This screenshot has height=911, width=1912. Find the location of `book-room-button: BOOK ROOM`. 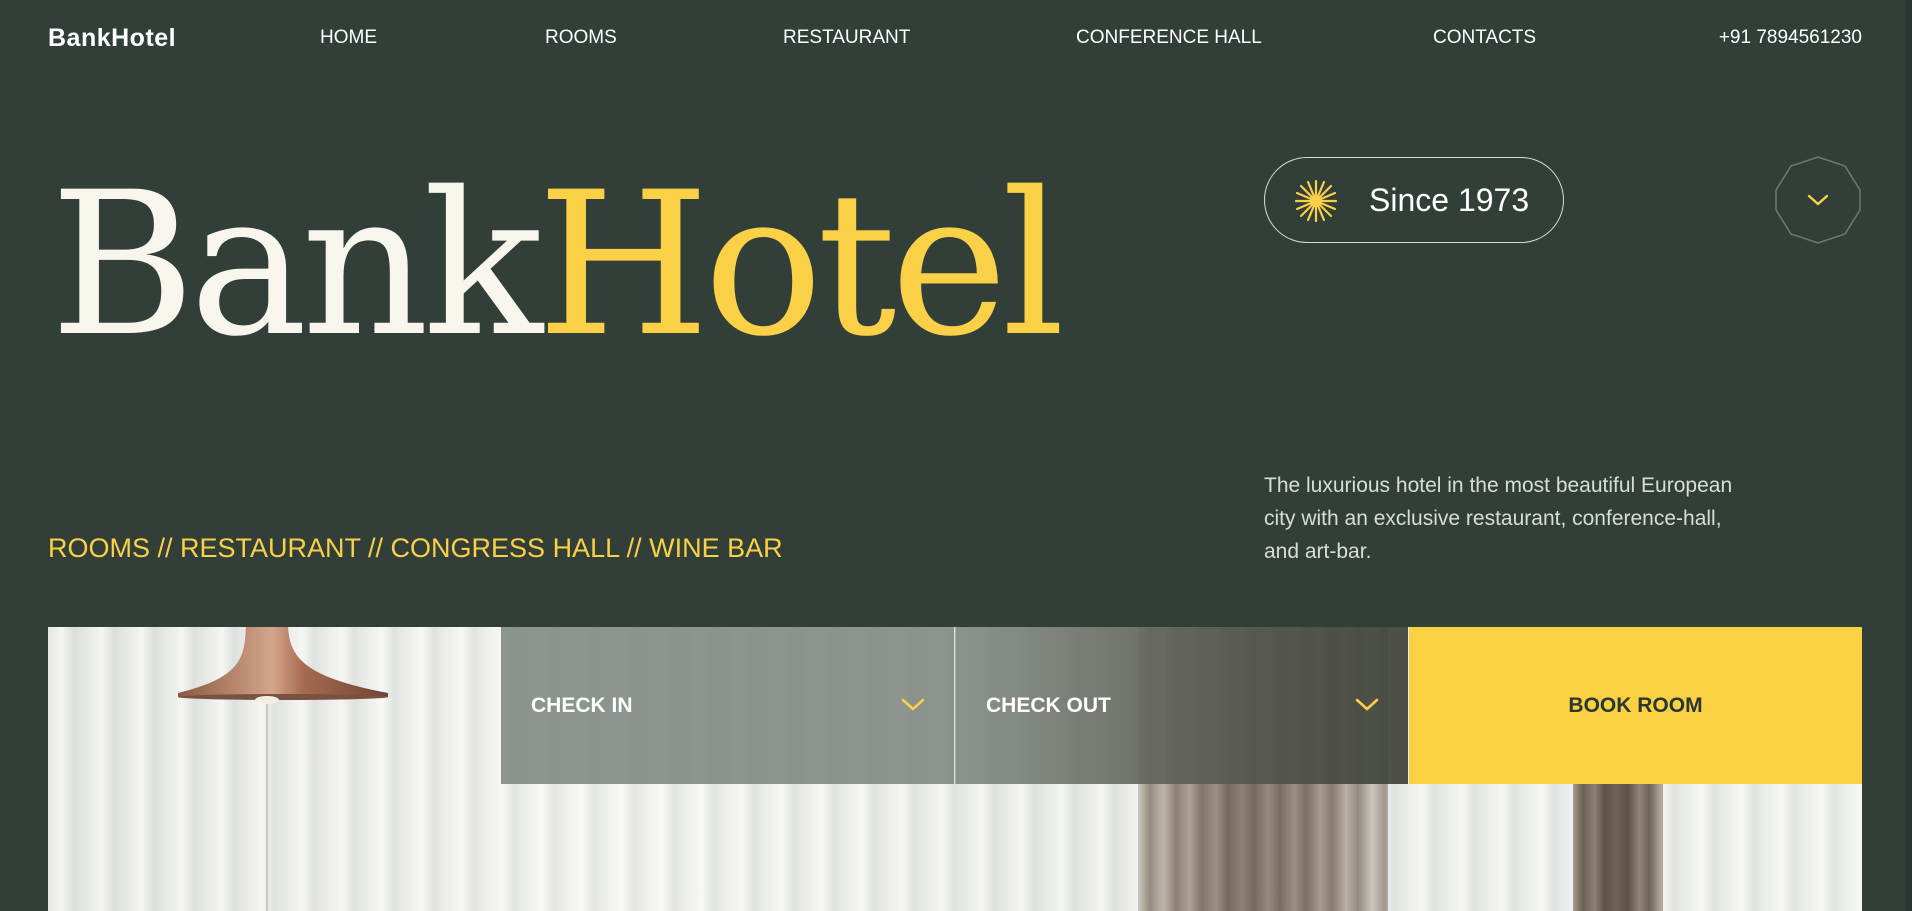

book-room-button: BOOK ROOM is located at coordinates (1635, 705).